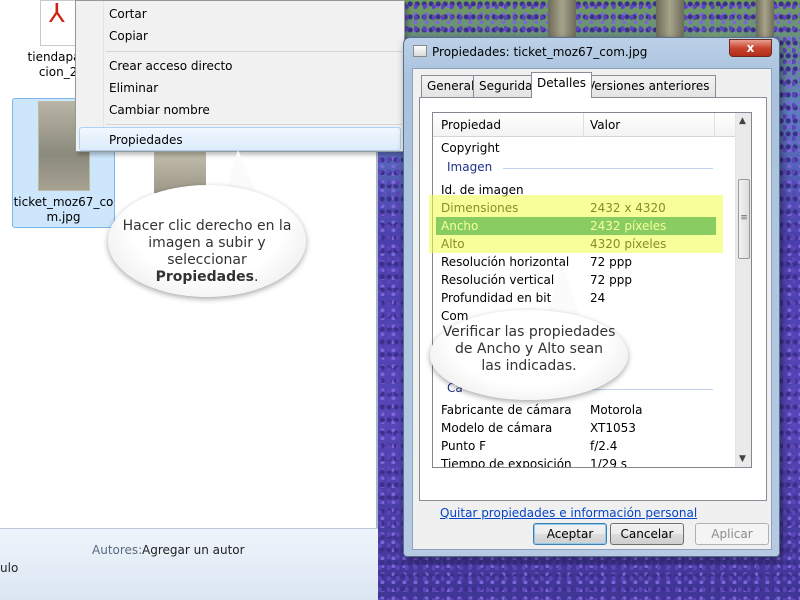 The height and width of the screenshot is (600, 800). What do you see at coordinates (117, 550) in the screenshot?
I see `authors-label: Autores:` at bounding box center [117, 550].